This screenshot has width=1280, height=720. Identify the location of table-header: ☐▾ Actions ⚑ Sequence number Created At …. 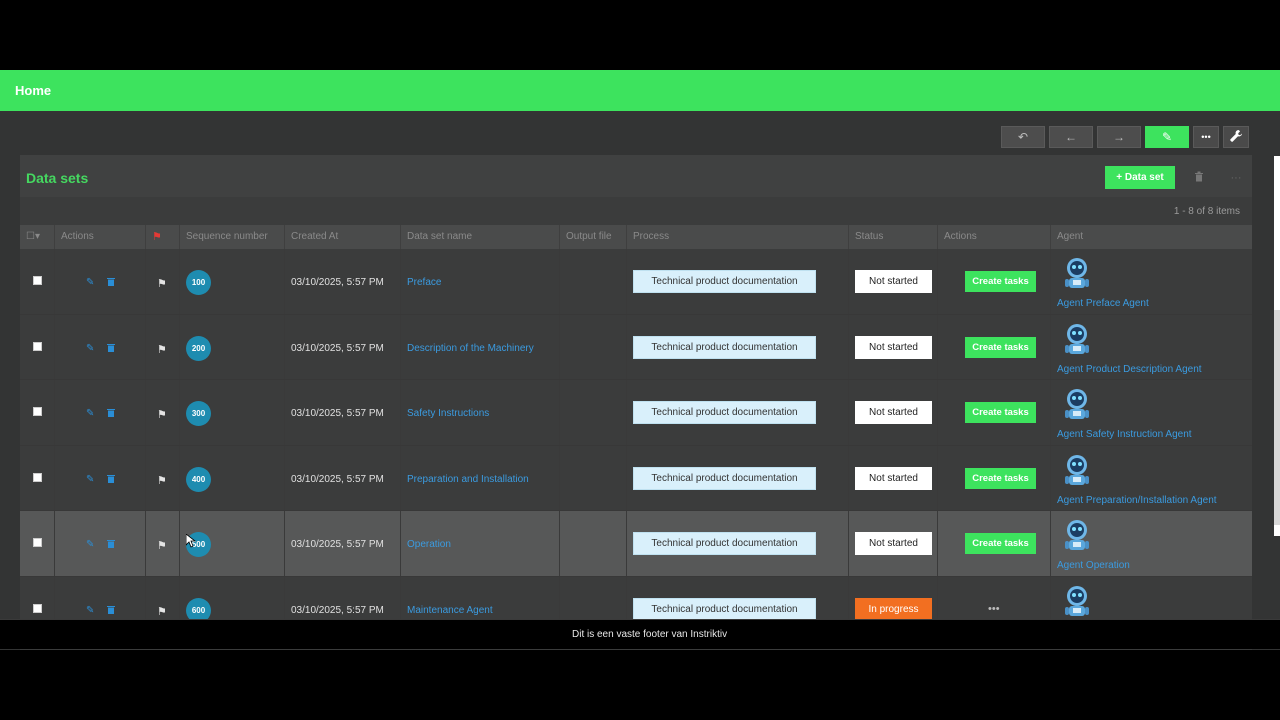
(636, 237).